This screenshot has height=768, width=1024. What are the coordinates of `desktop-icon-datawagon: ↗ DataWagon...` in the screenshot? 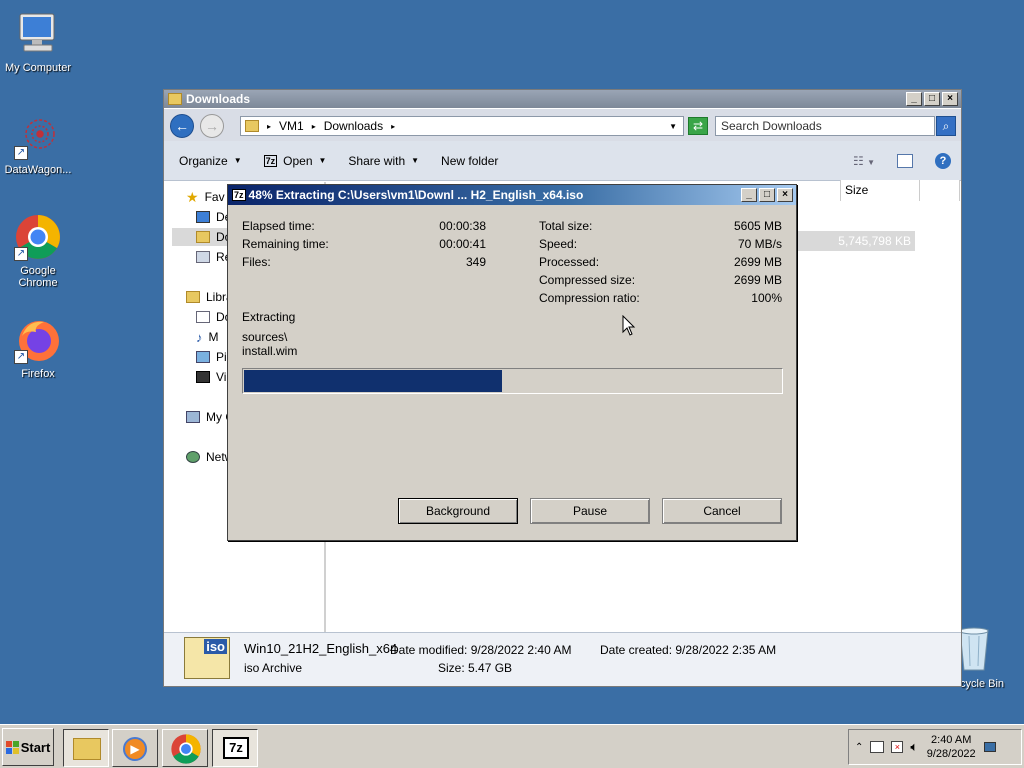 It's located at (38, 144).